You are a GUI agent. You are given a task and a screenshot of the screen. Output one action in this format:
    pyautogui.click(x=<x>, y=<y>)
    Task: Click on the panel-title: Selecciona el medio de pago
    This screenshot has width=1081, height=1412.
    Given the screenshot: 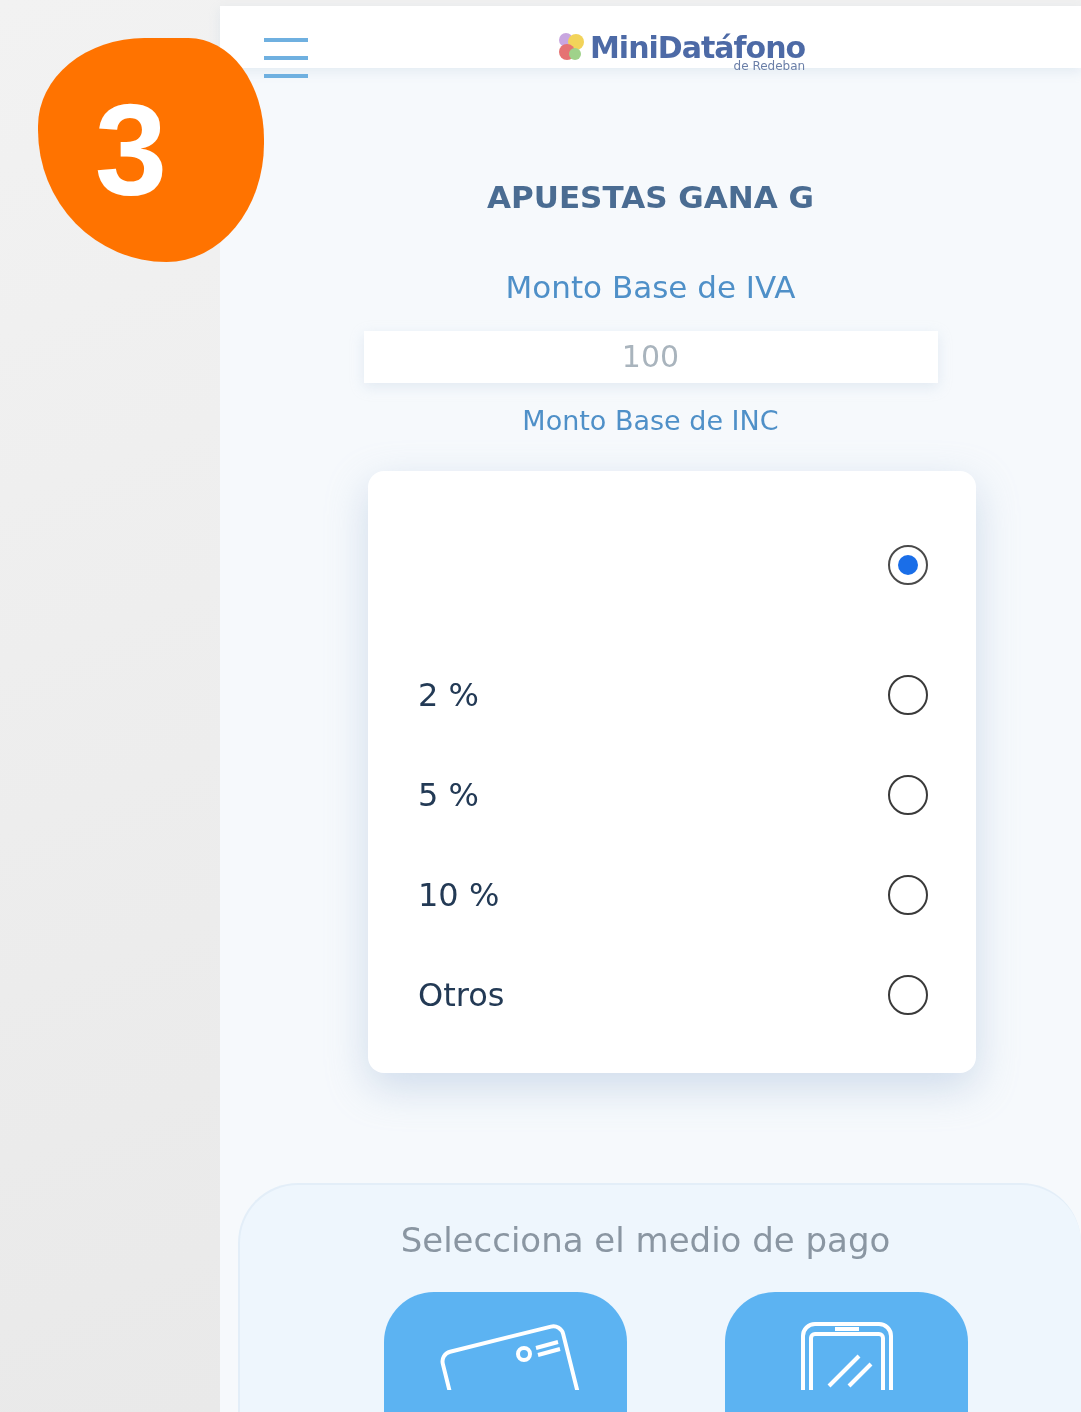 What is the action you would take?
    pyautogui.click(x=645, y=1240)
    